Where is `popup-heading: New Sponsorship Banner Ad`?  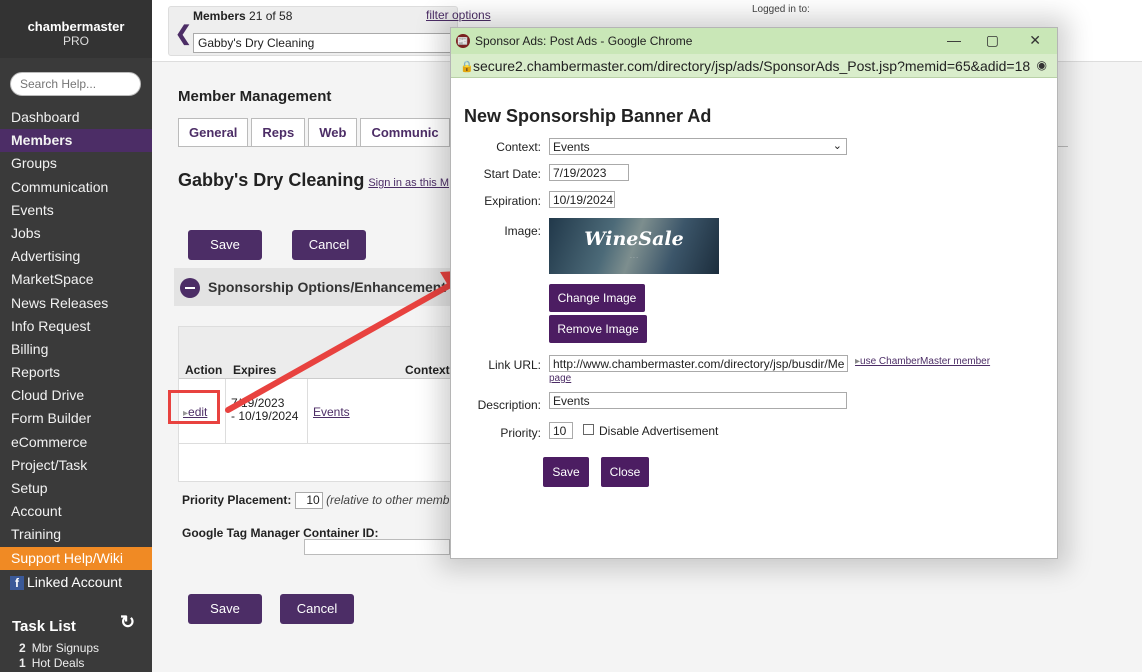
popup-heading: New Sponsorship Banner Ad is located at coordinates (588, 116).